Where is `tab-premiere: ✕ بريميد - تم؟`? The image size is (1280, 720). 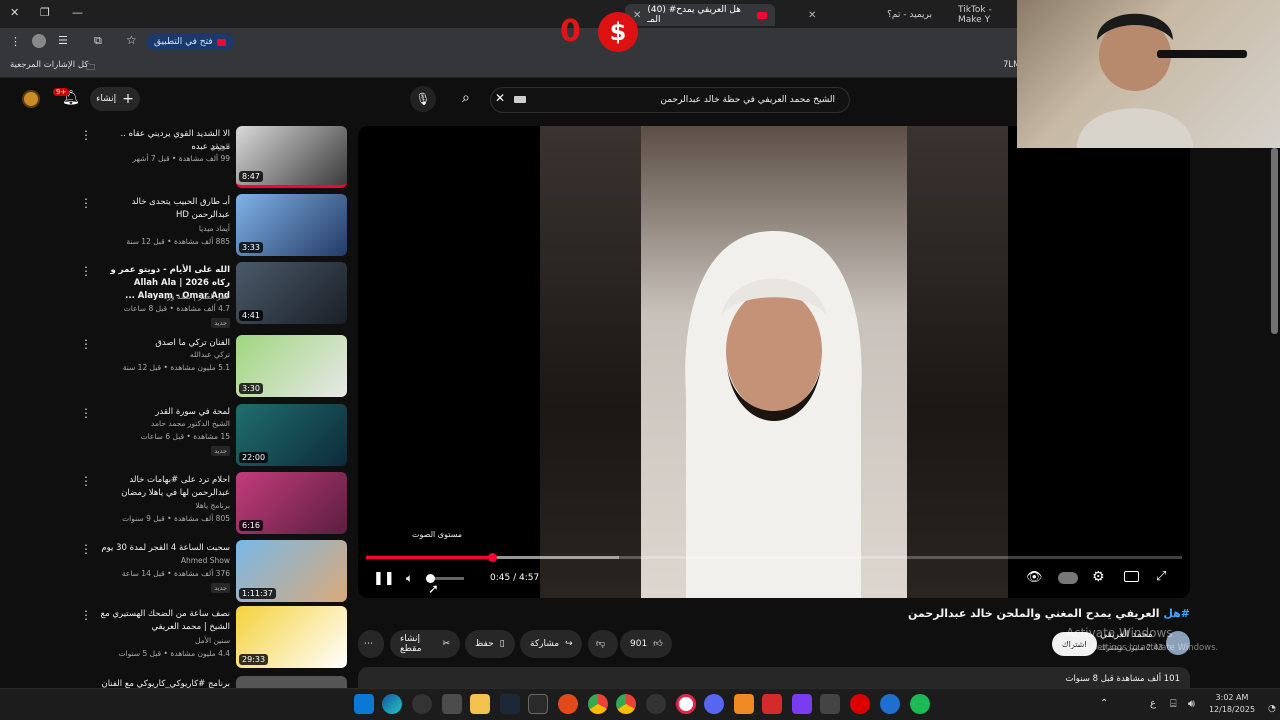 tab-premiere: ✕ بريميد - تم؟ is located at coordinates (870, 15).